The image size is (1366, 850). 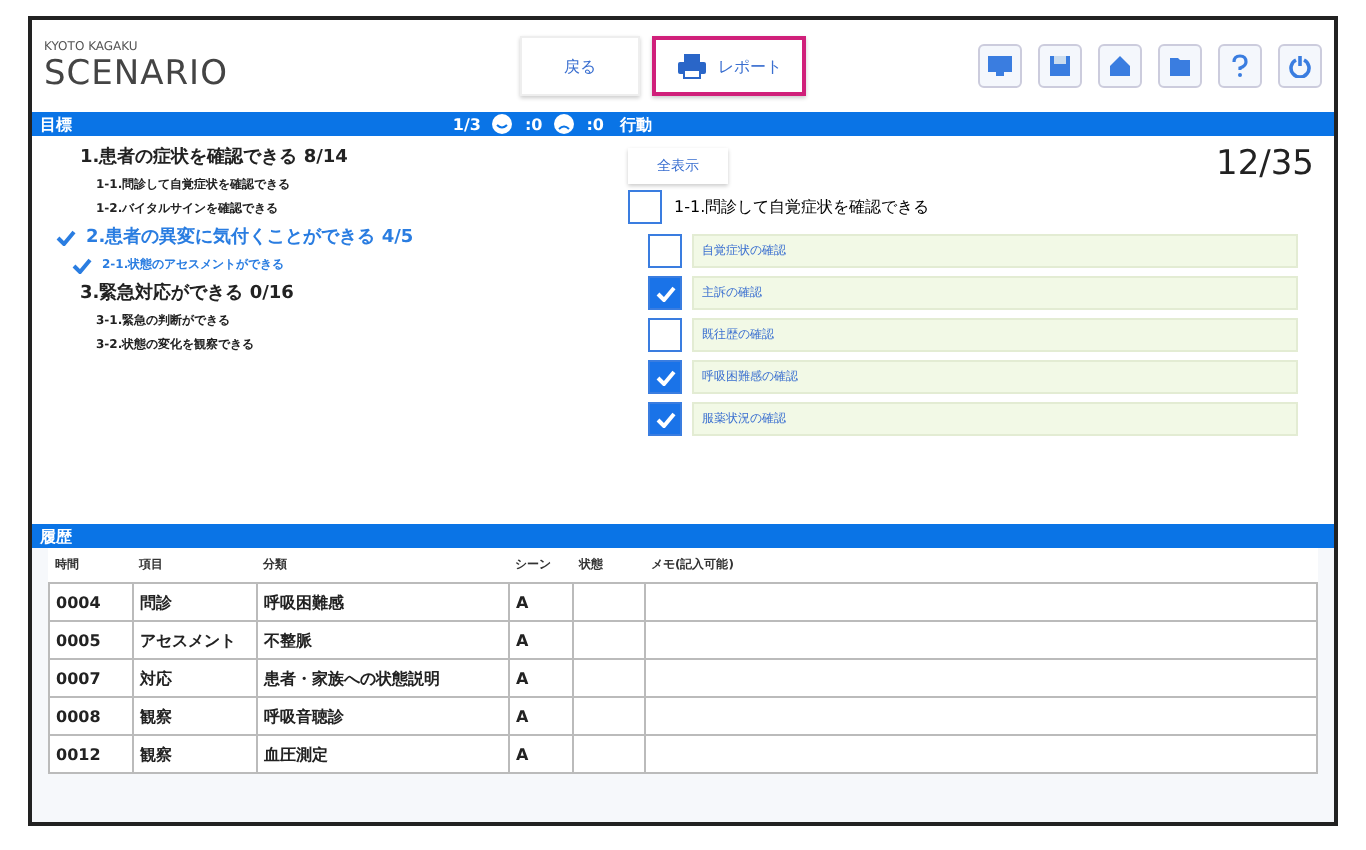 What do you see at coordinates (595, 124) in the screenshot?
I see `bad-count: :0` at bounding box center [595, 124].